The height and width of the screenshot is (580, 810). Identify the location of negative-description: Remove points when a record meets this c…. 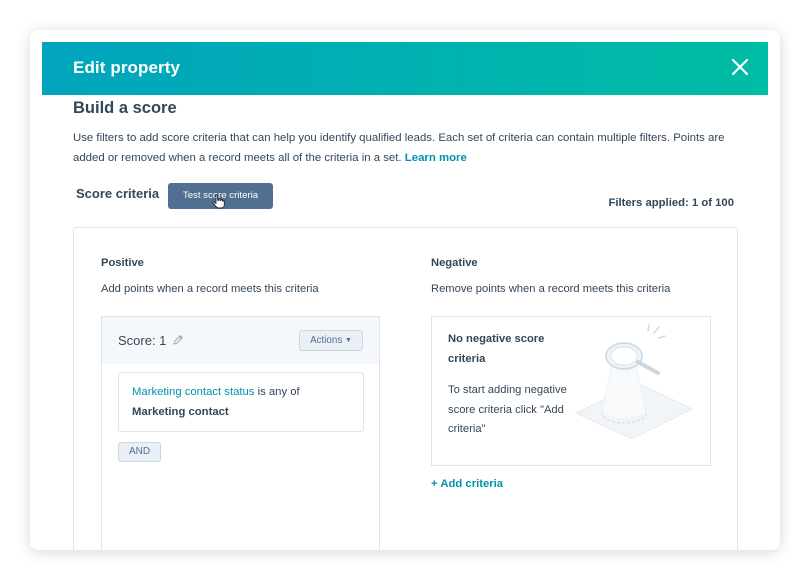
(551, 289).